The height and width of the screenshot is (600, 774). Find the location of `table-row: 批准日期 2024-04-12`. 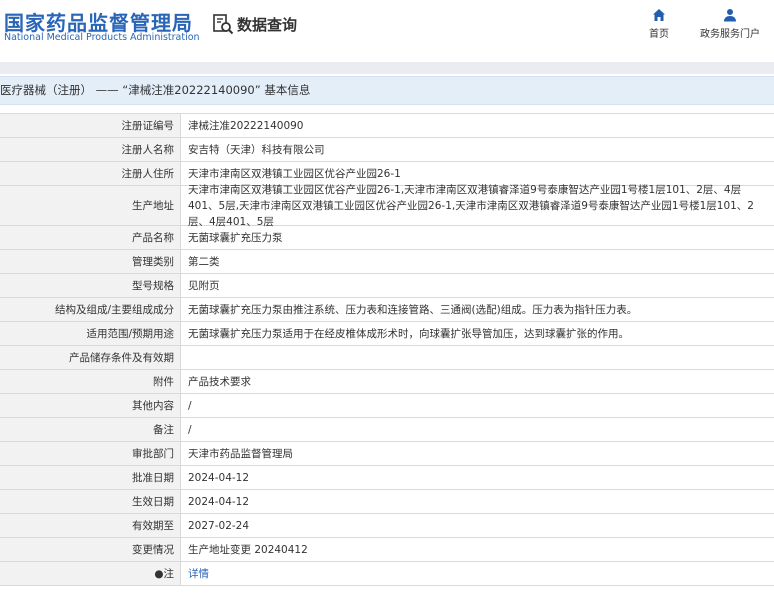

table-row: 批准日期 2024-04-12 is located at coordinates (387, 478).